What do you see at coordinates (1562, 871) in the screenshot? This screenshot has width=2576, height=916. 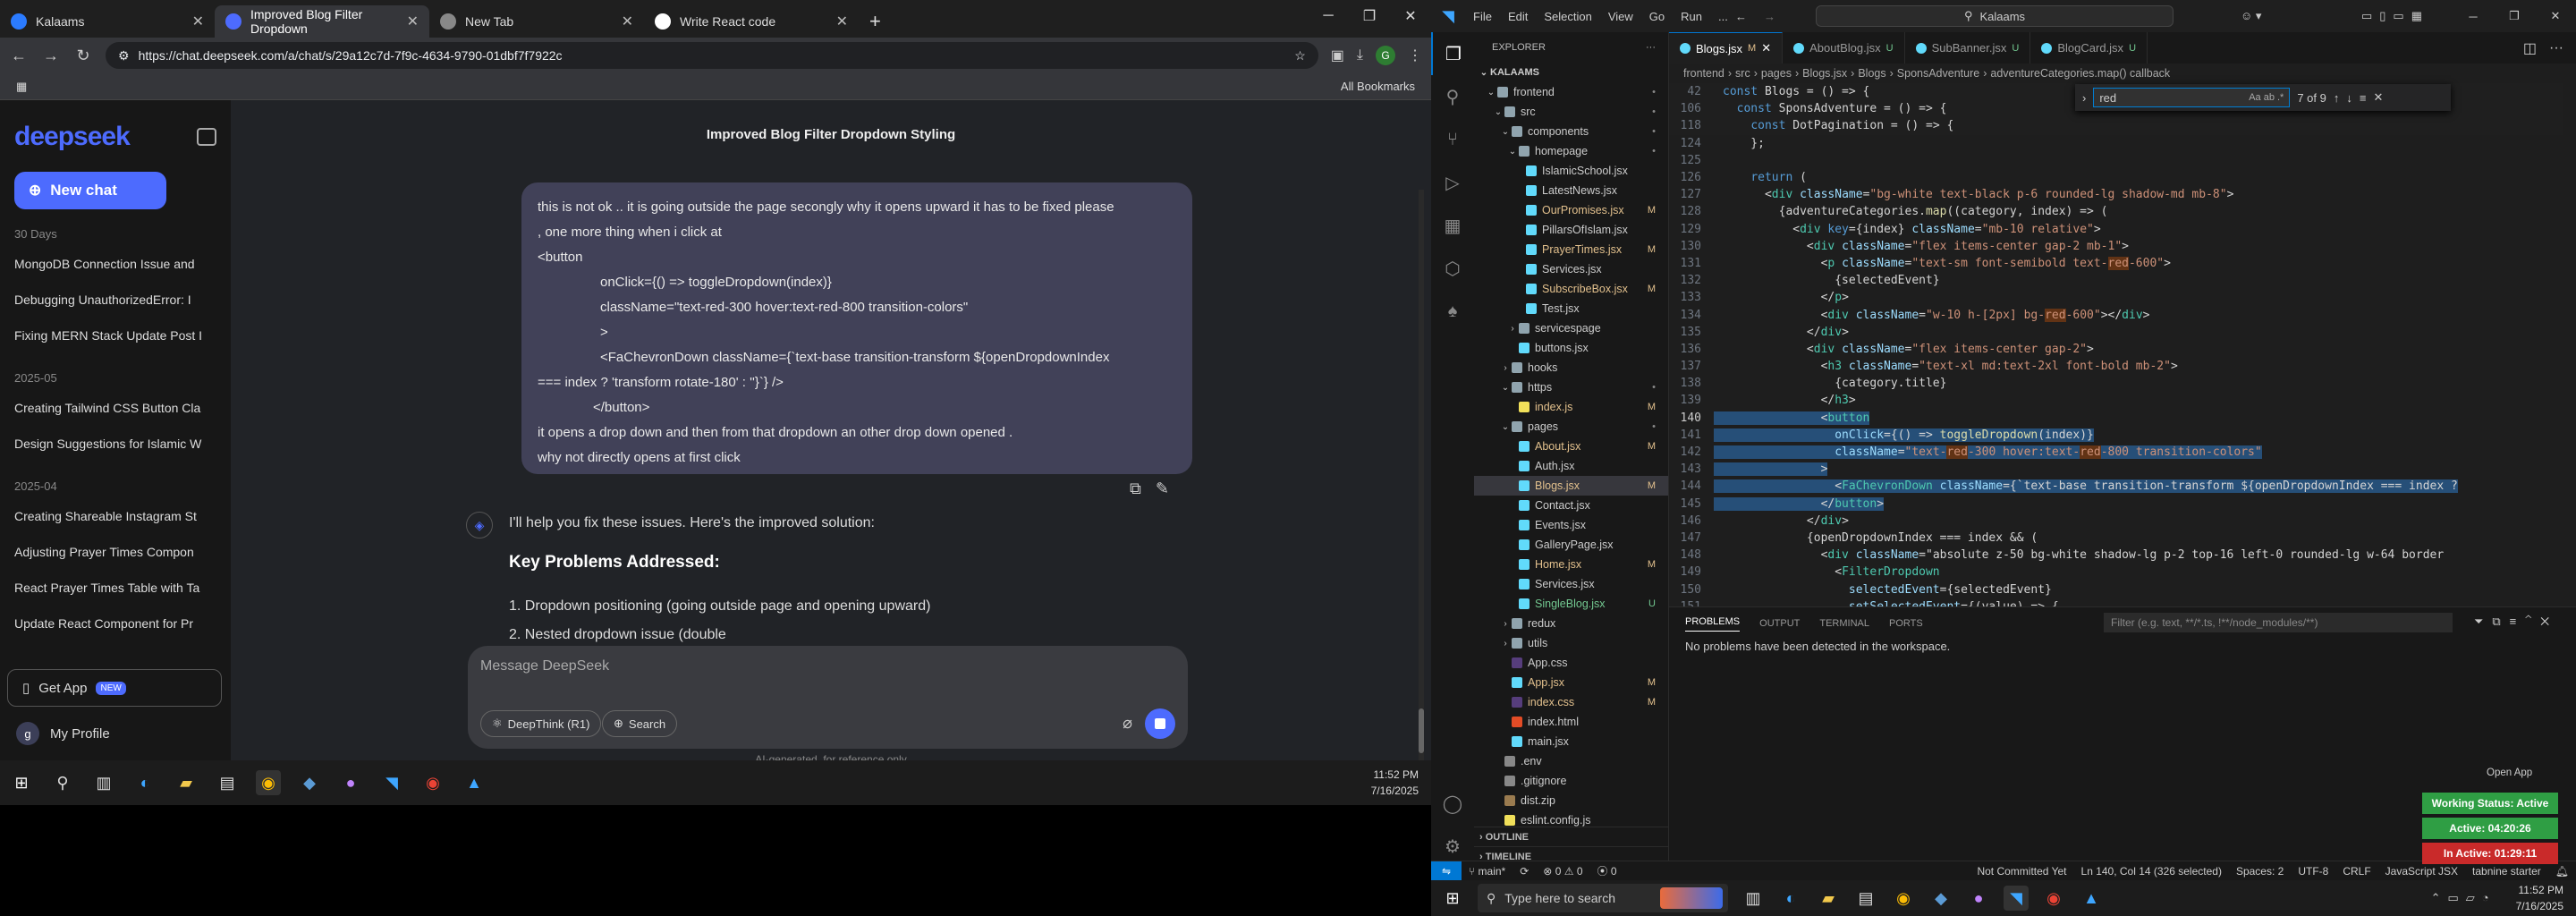 I see `problems-indicator: ⊗ 0 ⚠ 0` at bounding box center [1562, 871].